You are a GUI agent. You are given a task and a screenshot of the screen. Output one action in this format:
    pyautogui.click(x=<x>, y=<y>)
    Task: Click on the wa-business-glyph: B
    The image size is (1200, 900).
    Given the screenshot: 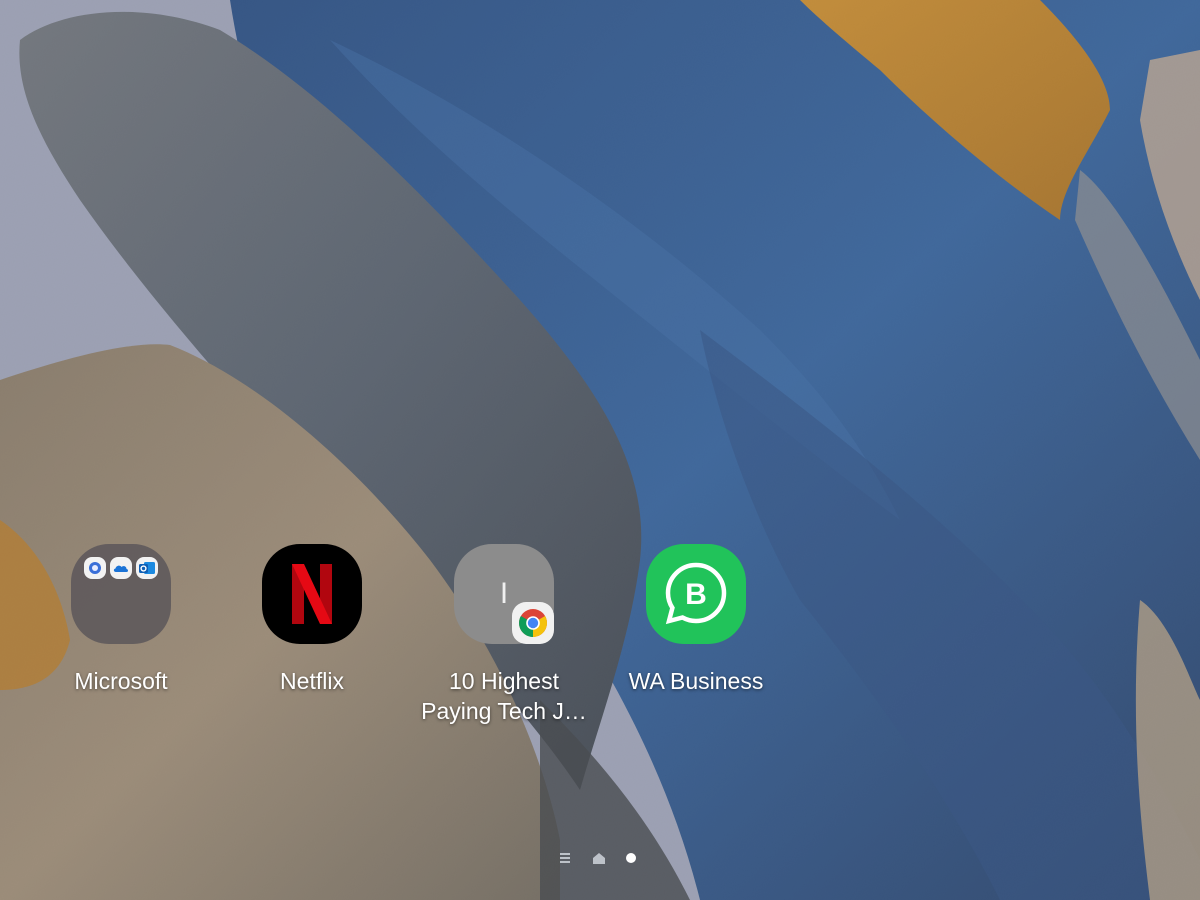 What is the action you would take?
    pyautogui.click(x=696, y=594)
    